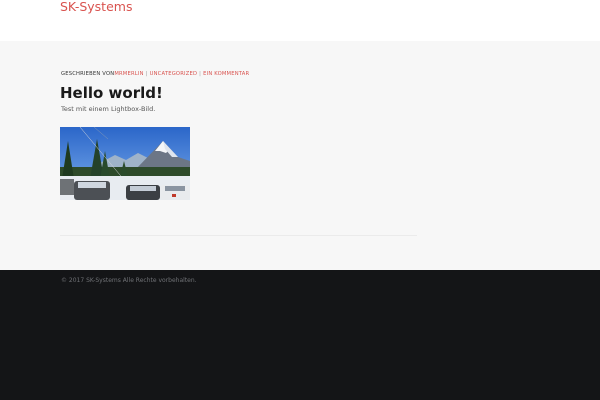 This screenshot has width=600, height=400. Describe the element at coordinates (238, 235) in the screenshot. I see `post-divider` at that location.